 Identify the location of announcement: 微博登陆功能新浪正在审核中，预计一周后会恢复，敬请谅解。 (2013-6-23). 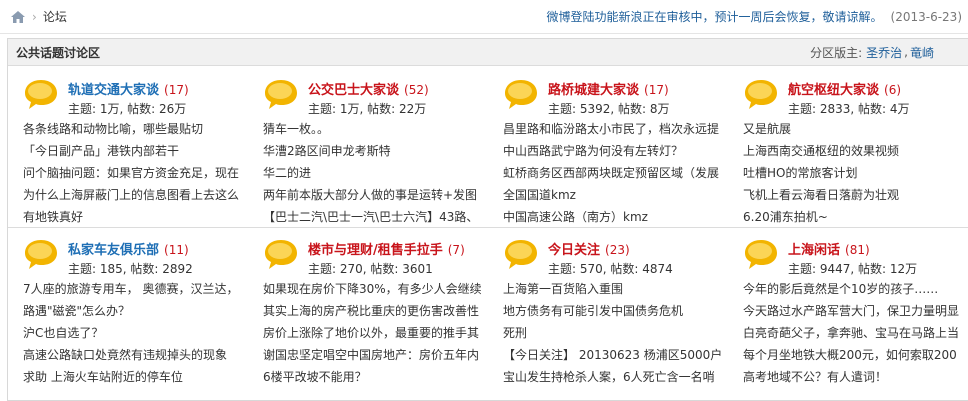
(754, 16).